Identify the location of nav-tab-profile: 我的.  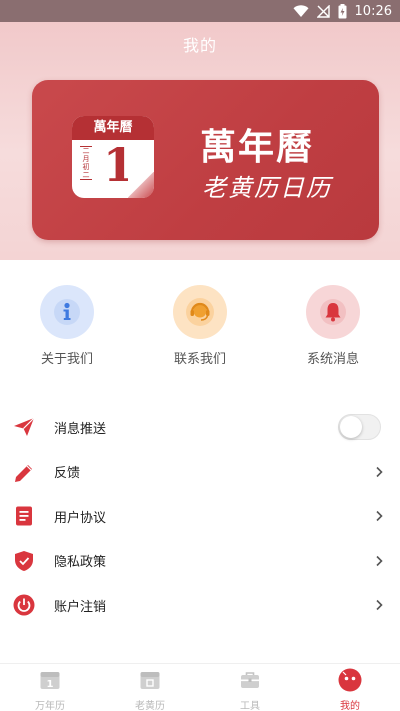
(350, 689).